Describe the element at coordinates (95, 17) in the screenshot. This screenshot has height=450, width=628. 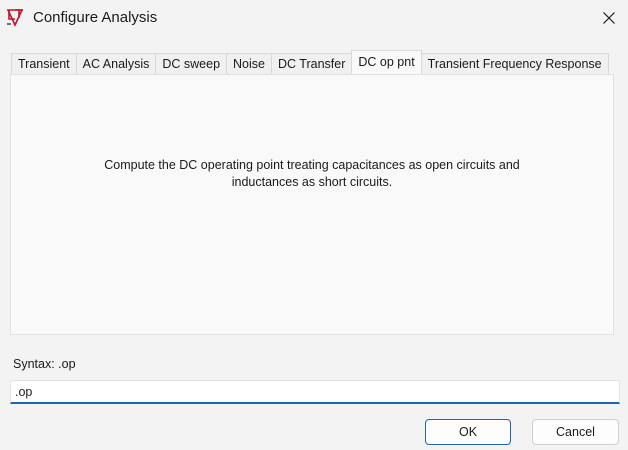
I see `window-title: Configure Analysis` at that location.